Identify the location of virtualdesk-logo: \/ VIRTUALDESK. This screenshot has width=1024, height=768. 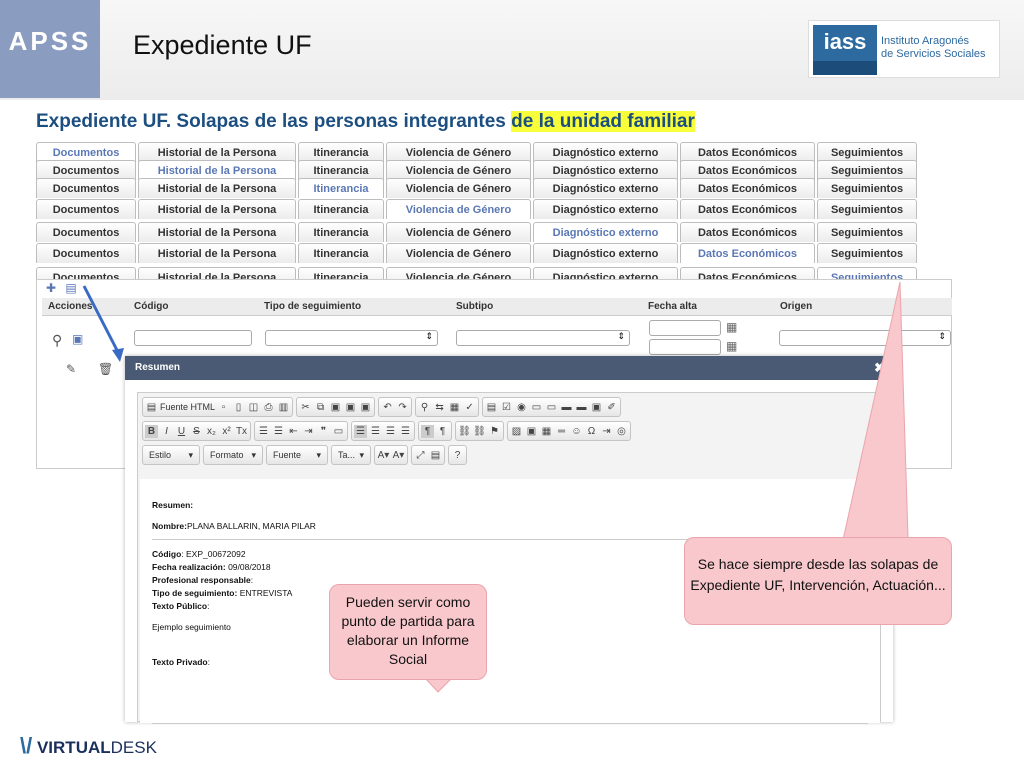
(88, 746).